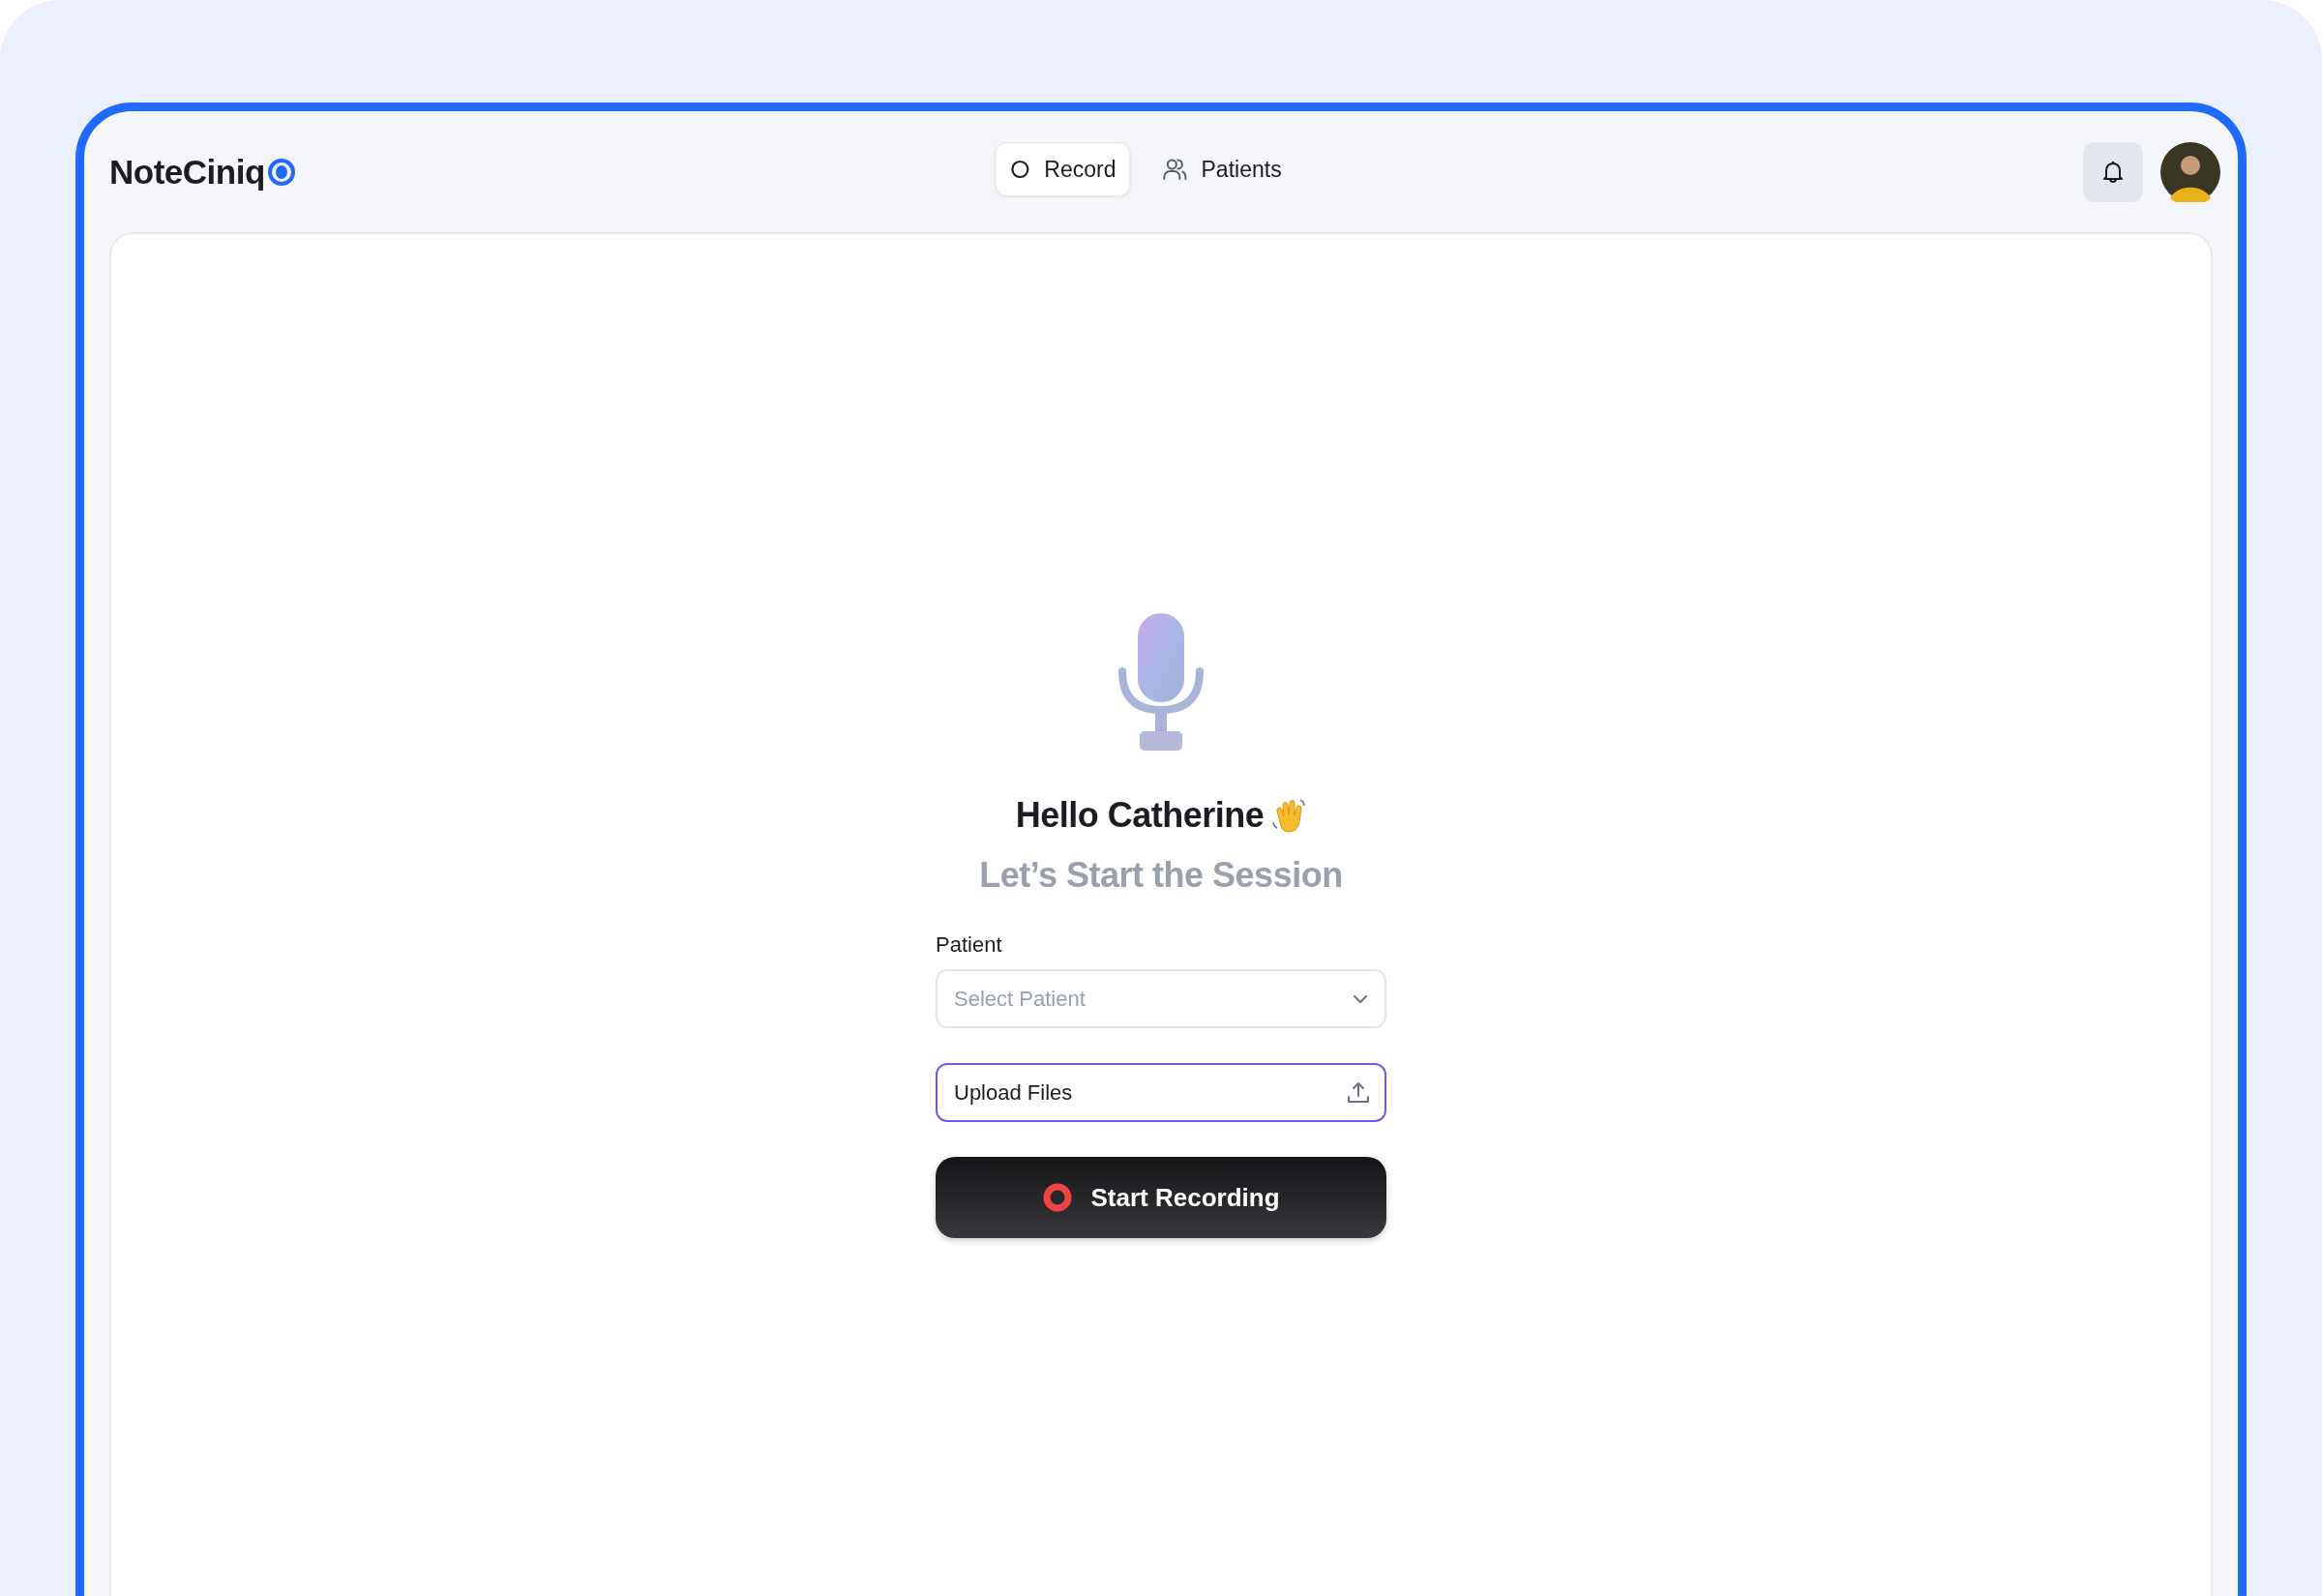  I want to click on upload-field: Upload Files, so click(1161, 1092).